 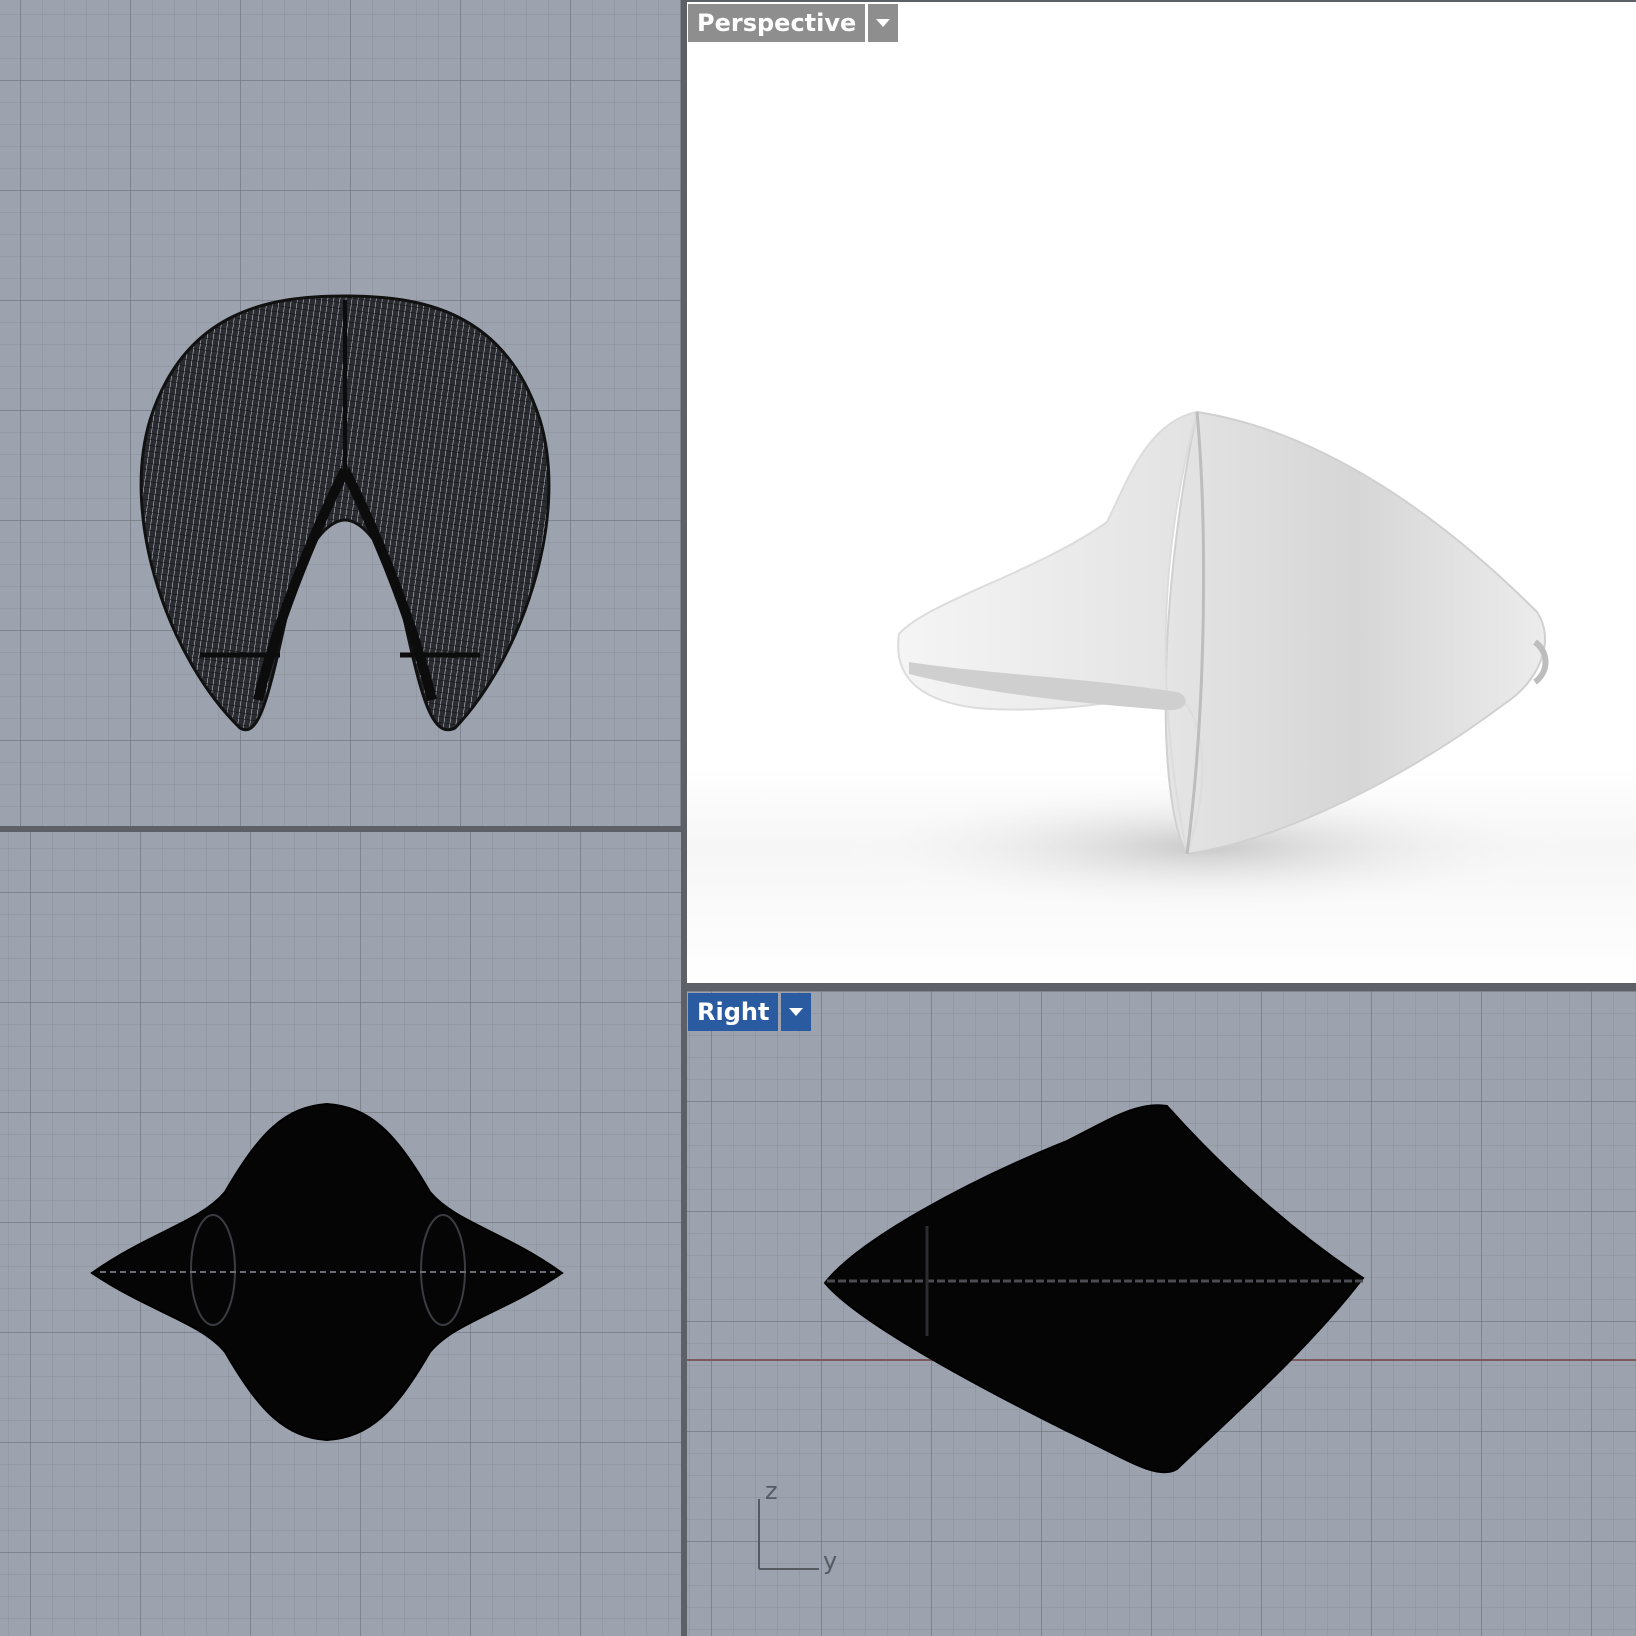 What do you see at coordinates (1207, 663) in the screenshot?
I see `rendered-object` at bounding box center [1207, 663].